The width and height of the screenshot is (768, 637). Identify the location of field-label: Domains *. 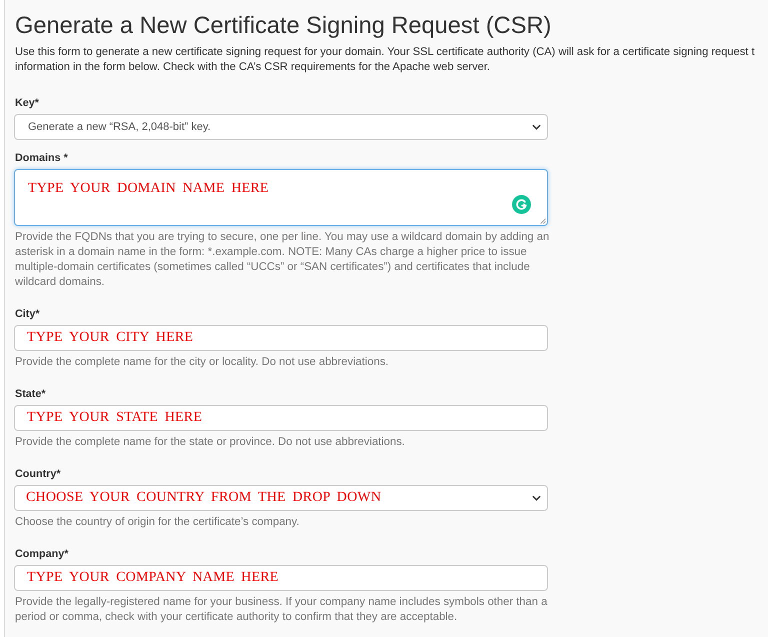
(41, 158).